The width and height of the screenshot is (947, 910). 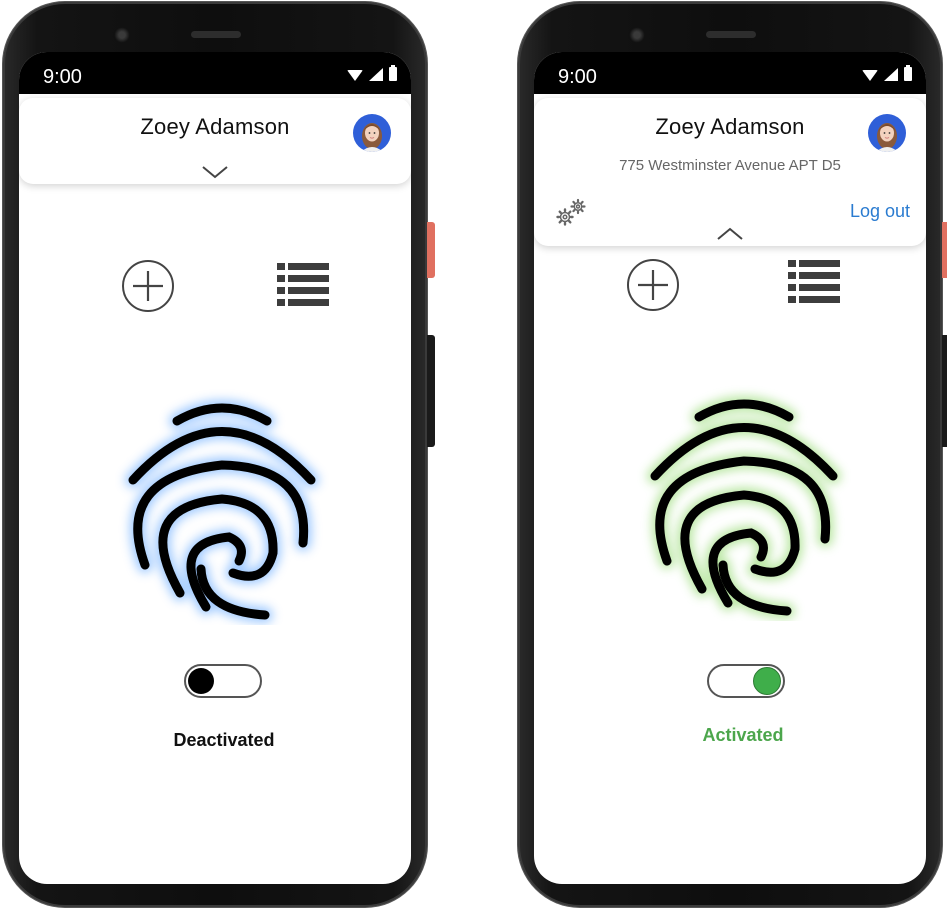 What do you see at coordinates (743, 735) in the screenshot?
I see `status-label: Activated` at bounding box center [743, 735].